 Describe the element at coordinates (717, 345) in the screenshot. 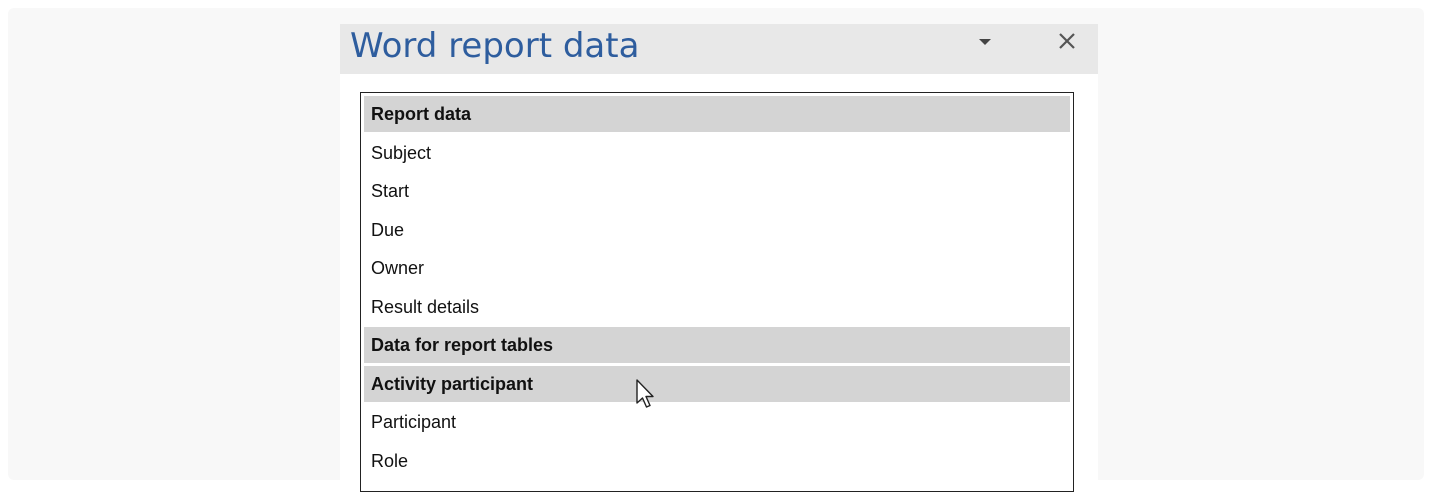

I see `list-header-data-for-report-tables: Data for report tables` at that location.